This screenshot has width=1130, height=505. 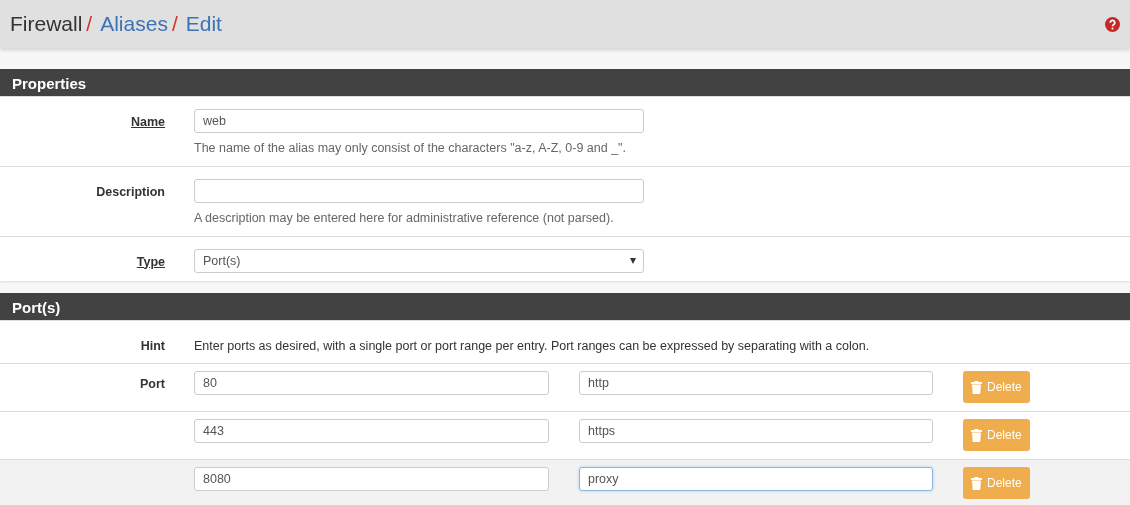 What do you see at coordinates (756, 431) in the screenshot?
I see `description-field: https` at bounding box center [756, 431].